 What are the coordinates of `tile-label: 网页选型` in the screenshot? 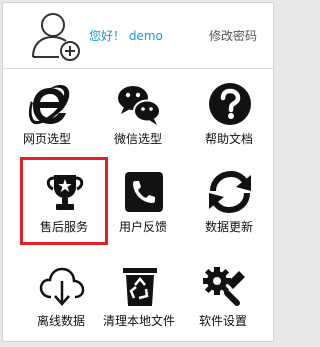 It's located at (46, 139).